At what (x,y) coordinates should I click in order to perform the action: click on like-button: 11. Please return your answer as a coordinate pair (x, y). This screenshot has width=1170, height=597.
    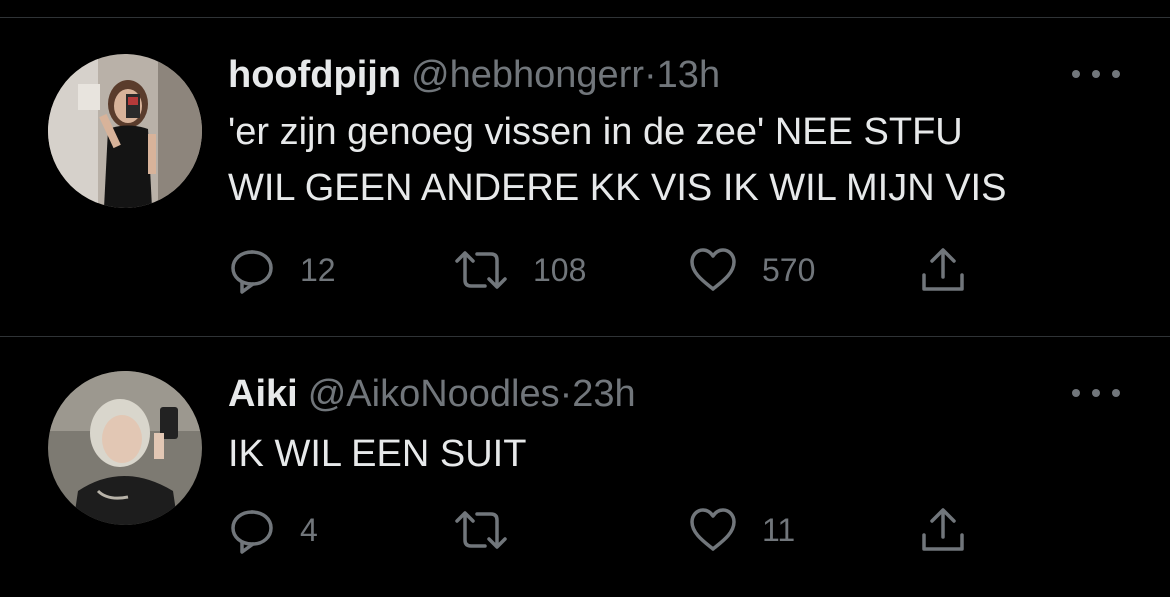
    Looking at the image, I should click on (741, 530).